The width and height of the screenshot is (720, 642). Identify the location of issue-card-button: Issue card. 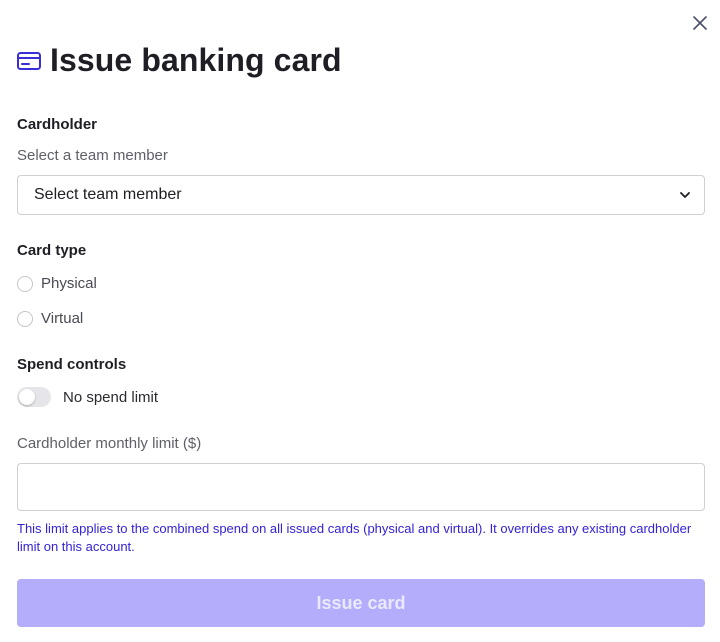
(361, 603).